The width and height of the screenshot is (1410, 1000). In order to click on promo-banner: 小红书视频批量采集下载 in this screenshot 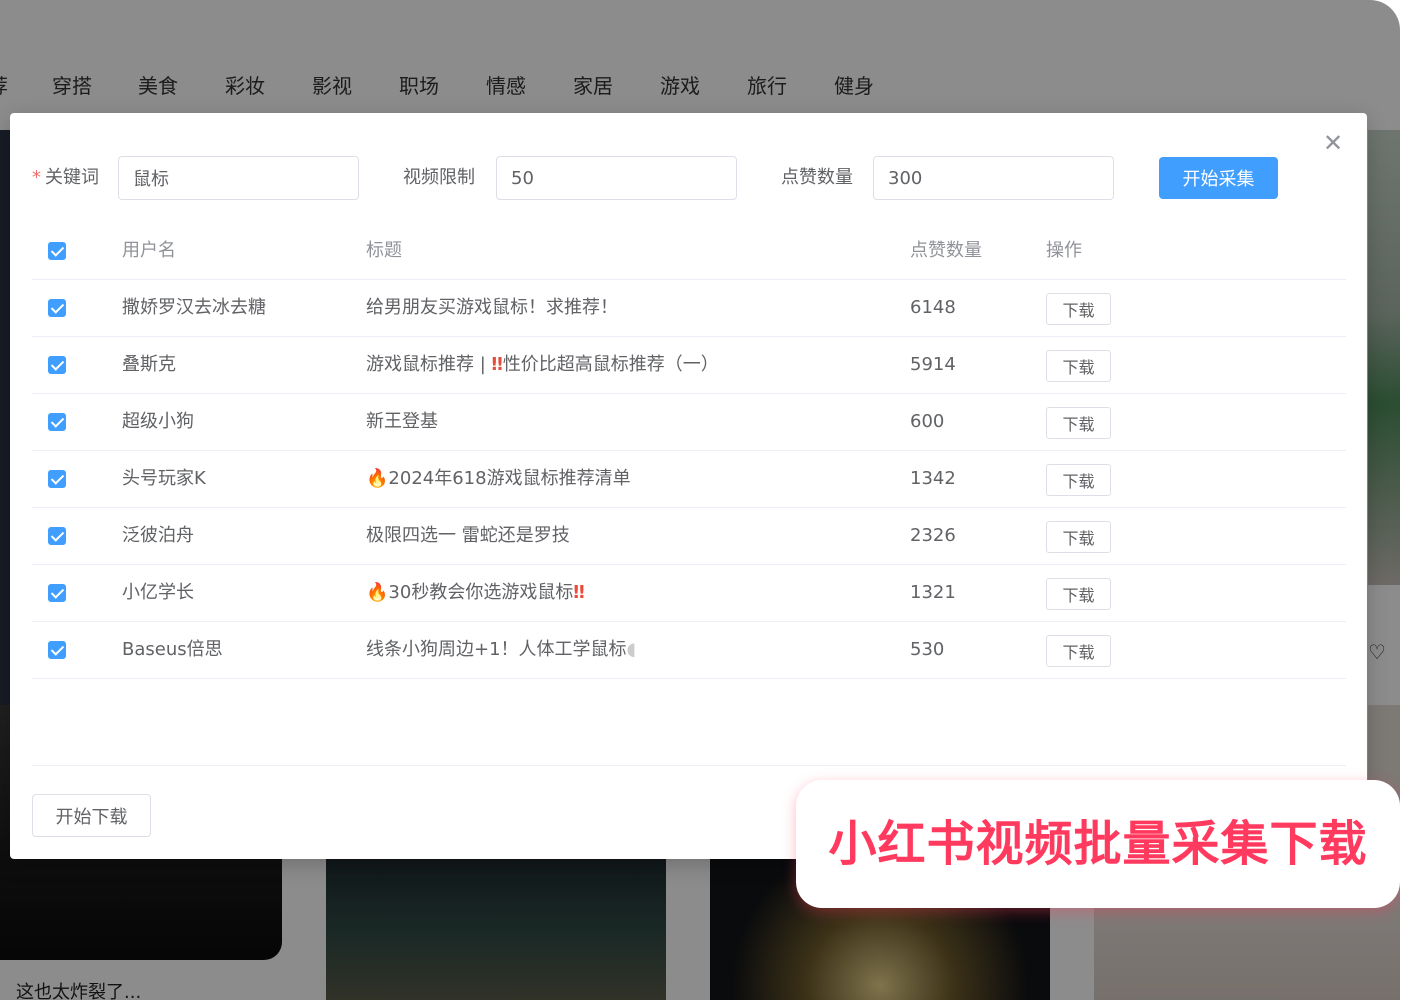, I will do `click(1098, 844)`.